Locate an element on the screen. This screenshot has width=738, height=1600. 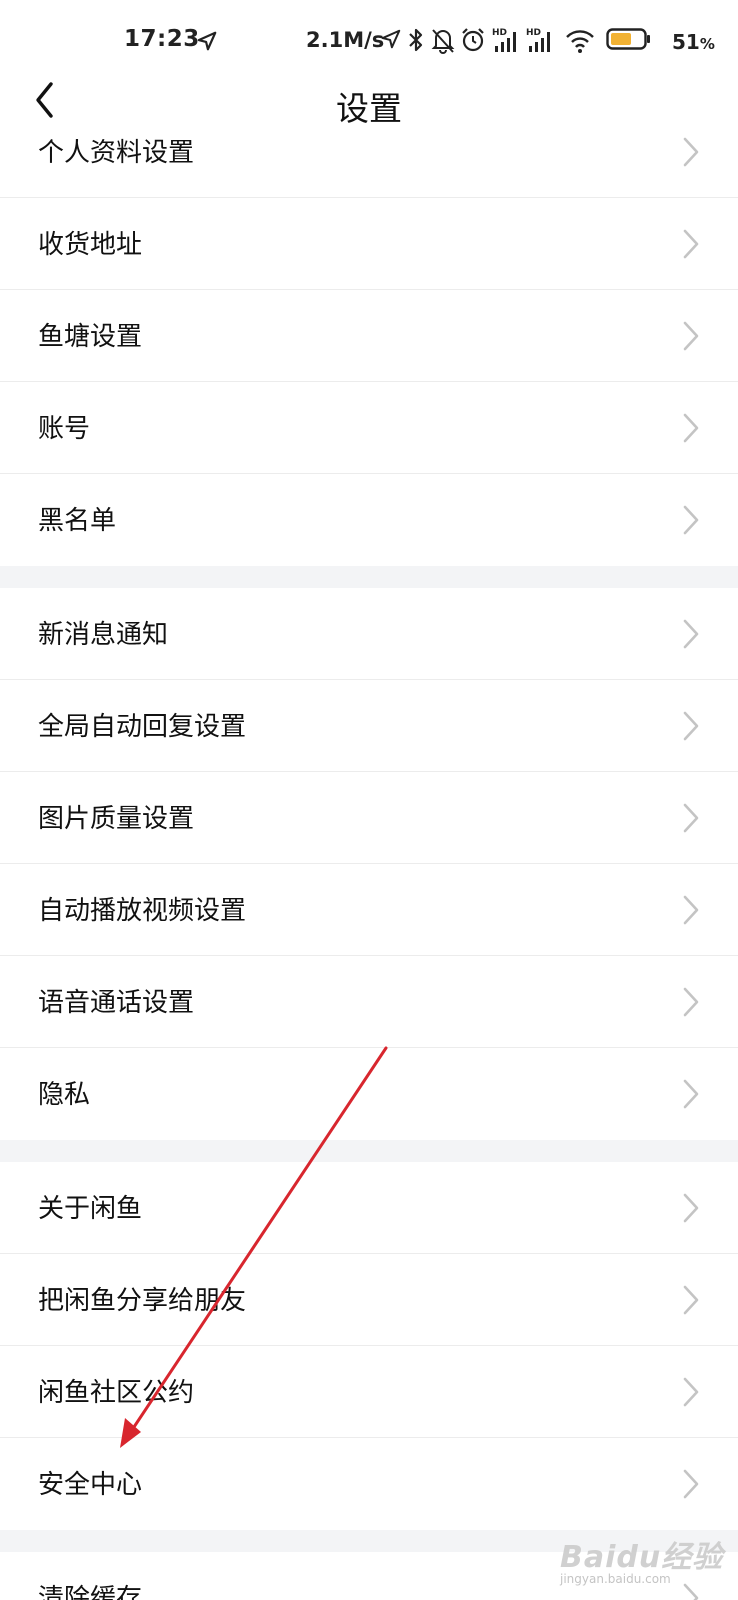
settings-row-label: 账号 is located at coordinates (64, 429).